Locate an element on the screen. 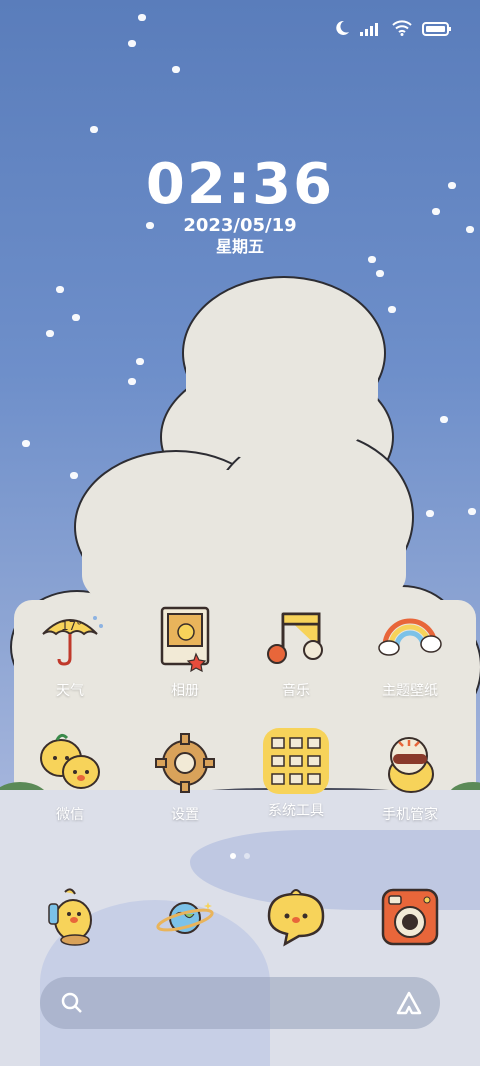  app-gallery: 相册 is located at coordinates (185, 652).